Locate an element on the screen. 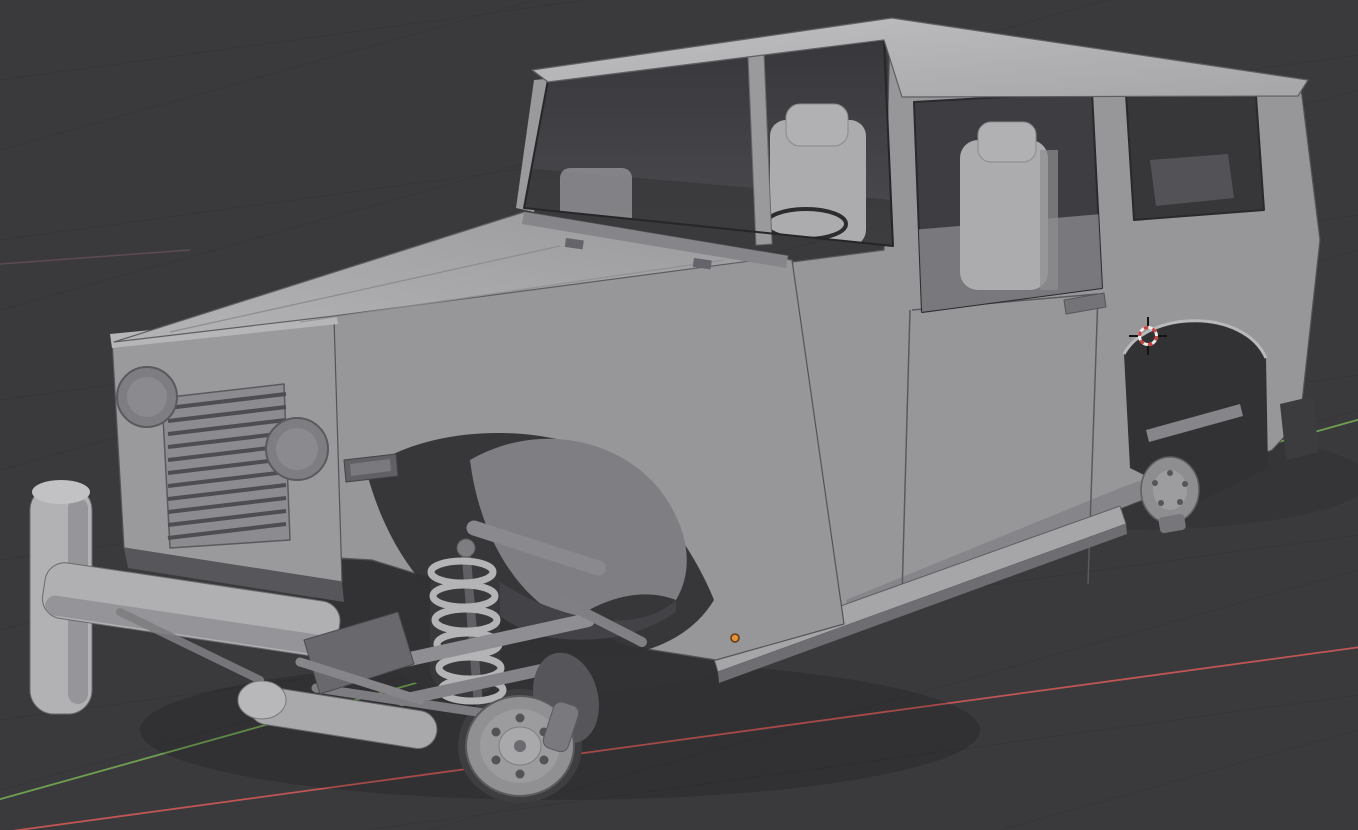 Image resolution: width=1358 pixels, height=830 pixels. origin-point-icon is located at coordinates (735, 638).